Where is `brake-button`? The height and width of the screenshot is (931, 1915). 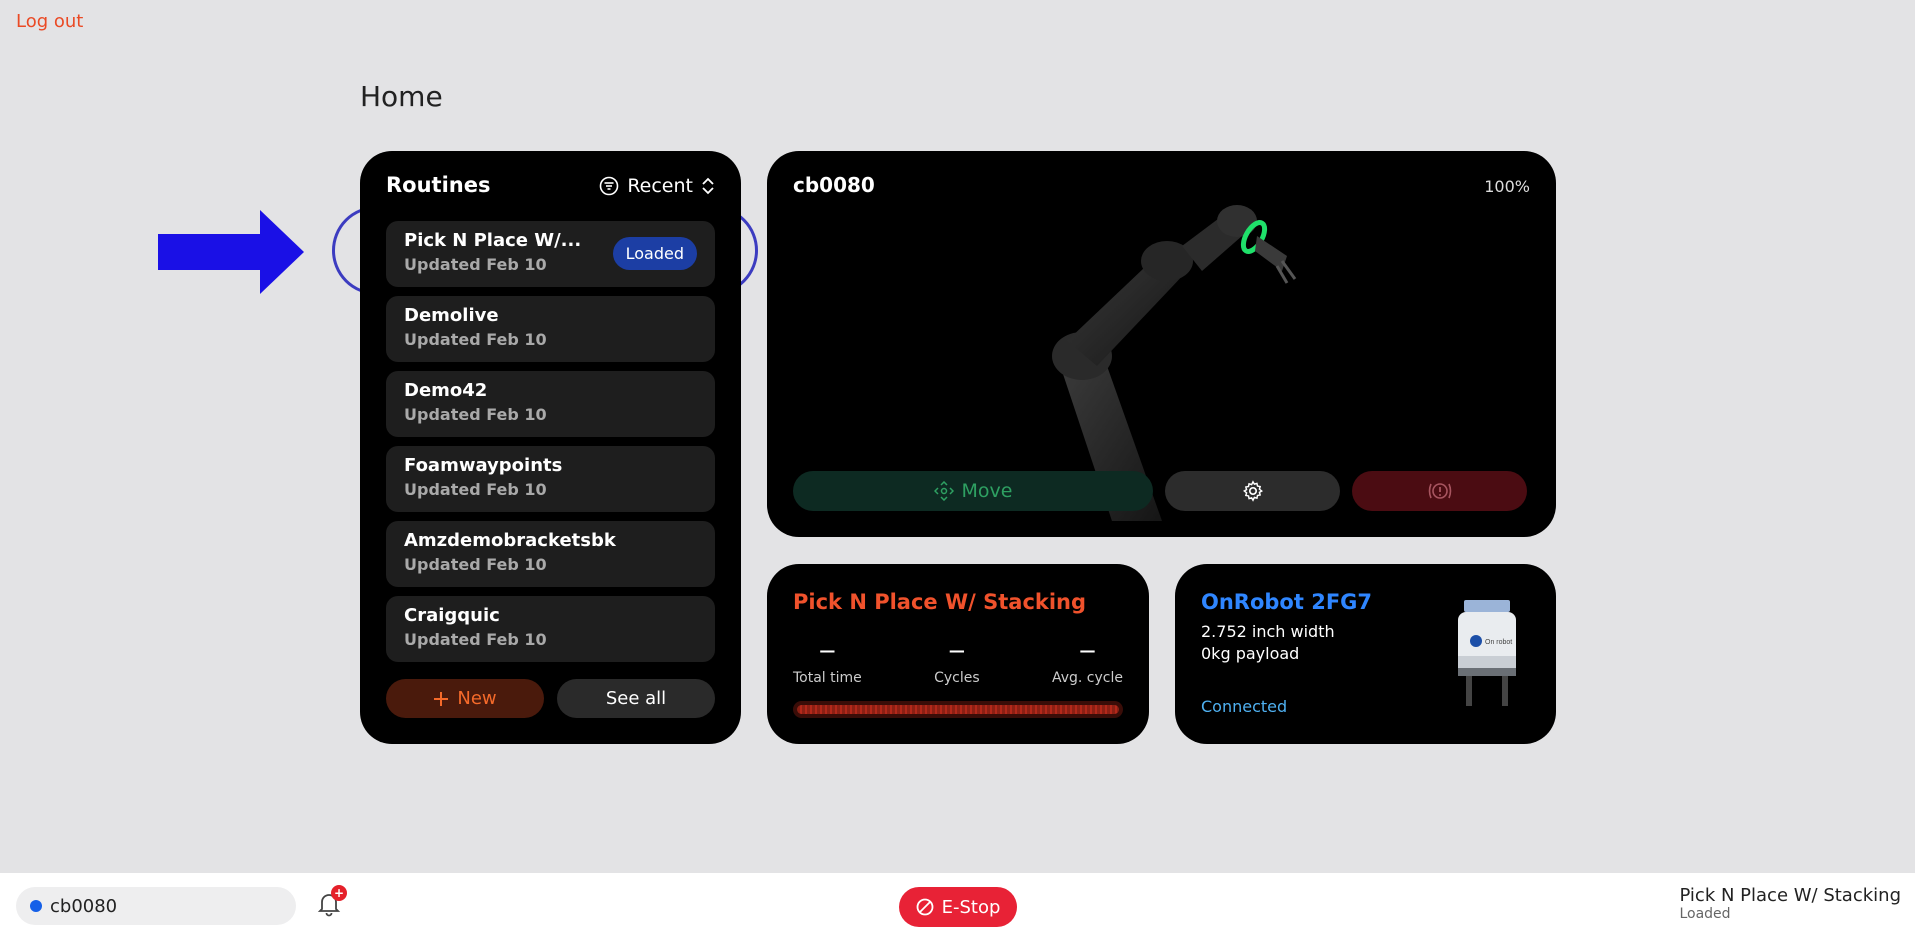
brake-button is located at coordinates (1439, 491).